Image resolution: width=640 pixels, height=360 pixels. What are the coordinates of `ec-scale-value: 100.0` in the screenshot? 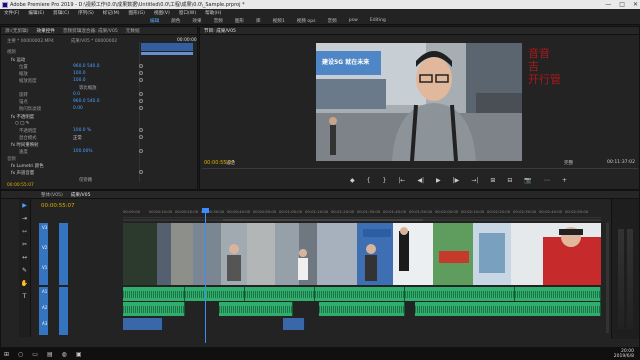 It's located at (79, 73).